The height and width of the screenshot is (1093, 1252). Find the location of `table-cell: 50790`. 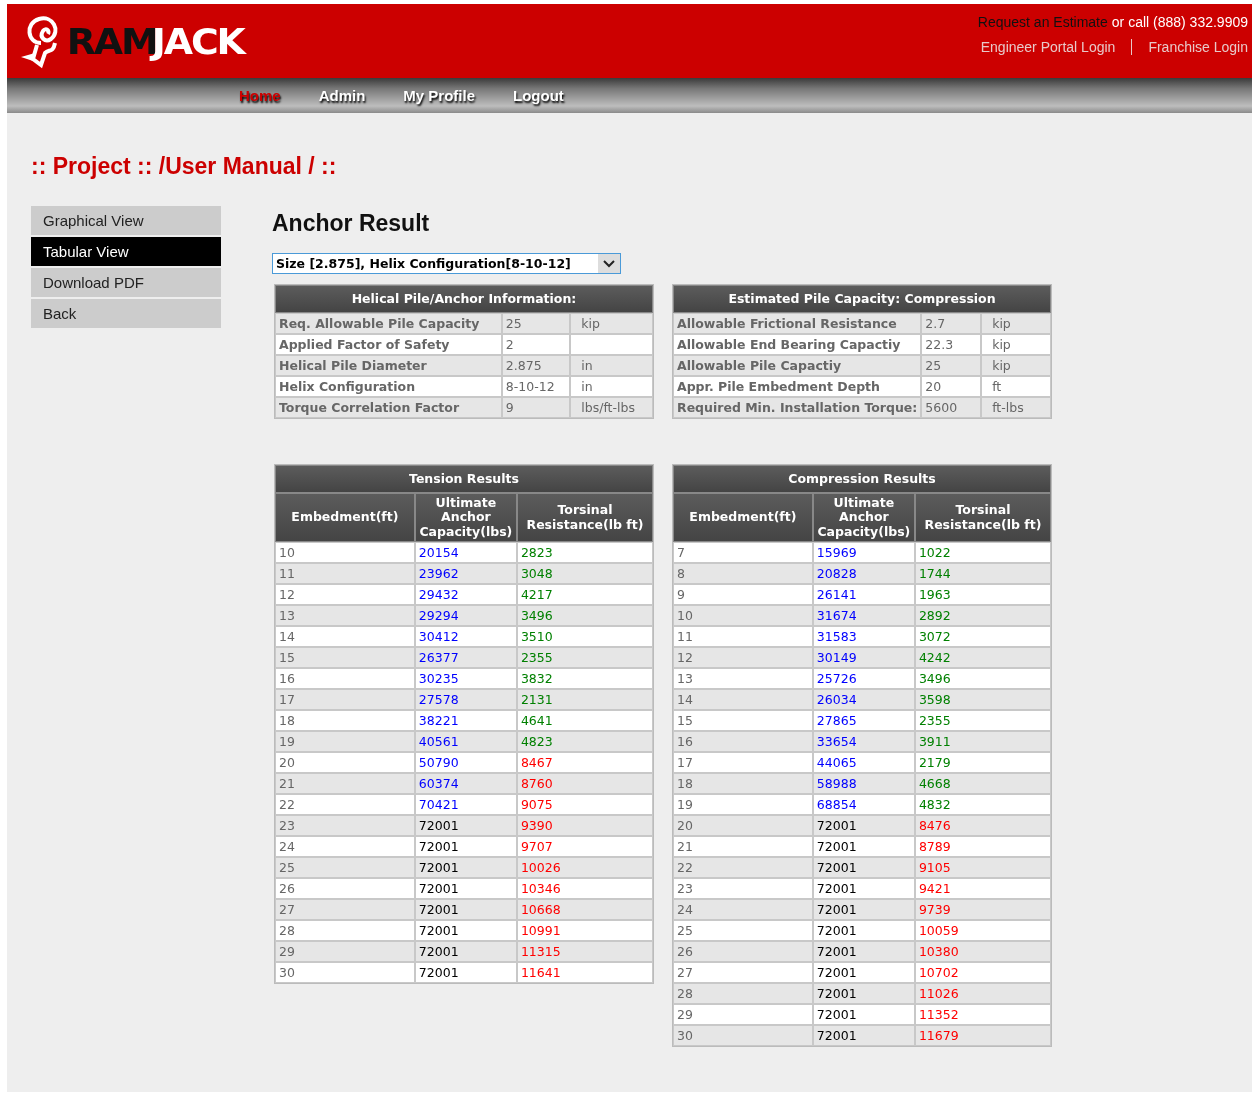

table-cell: 50790 is located at coordinates (465, 763).